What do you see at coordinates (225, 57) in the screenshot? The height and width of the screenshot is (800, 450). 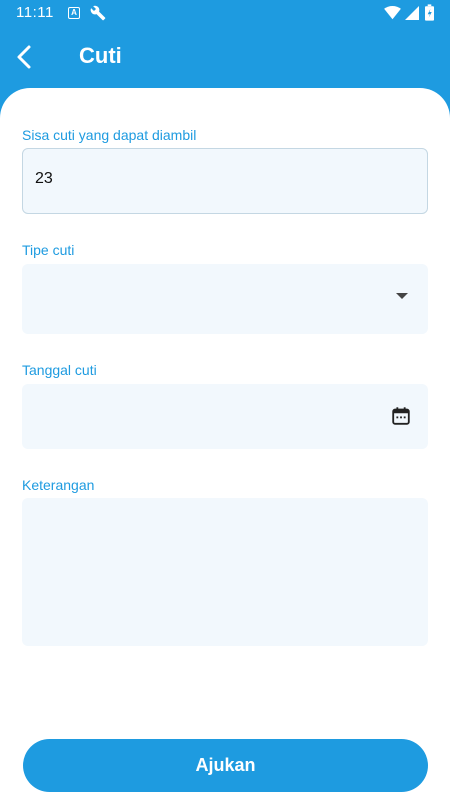 I see `app-bar: Cuti` at bounding box center [225, 57].